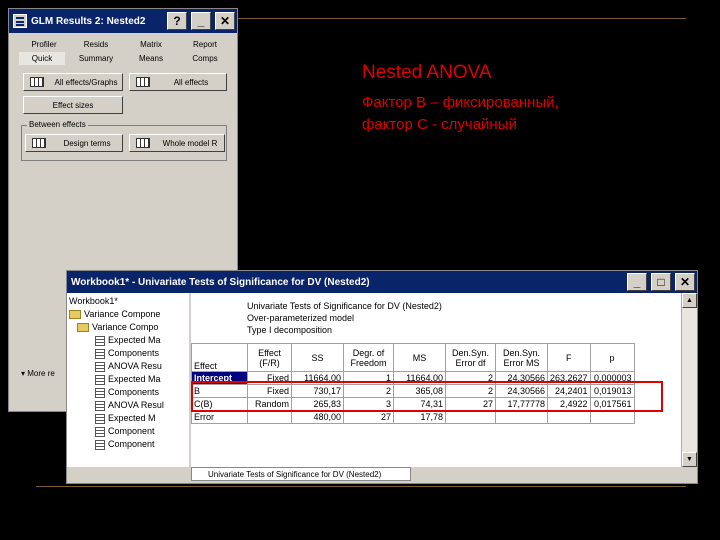 This screenshot has height=540, width=720. Describe the element at coordinates (219, 357) in the screenshot. I see `column-header: Effect` at that location.